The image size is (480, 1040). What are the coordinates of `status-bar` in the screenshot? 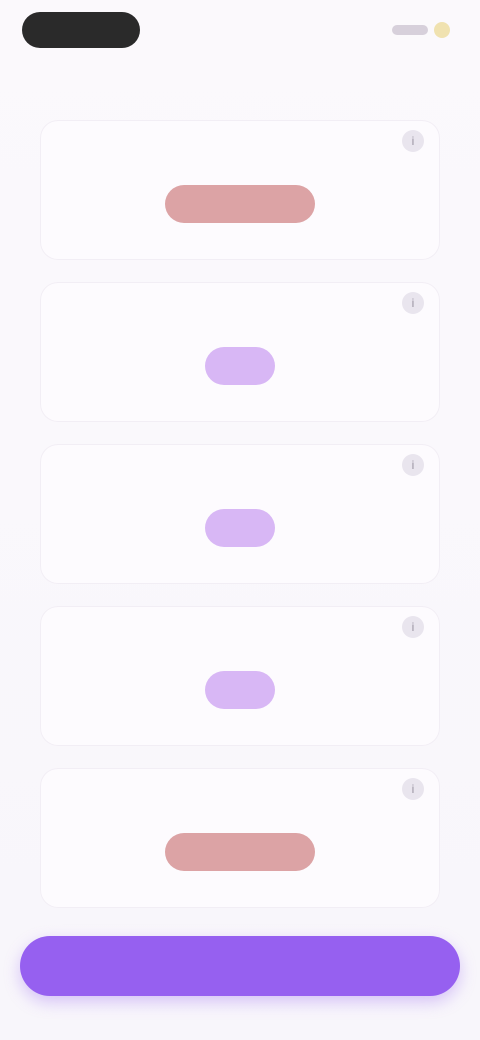 It's located at (240, 30).